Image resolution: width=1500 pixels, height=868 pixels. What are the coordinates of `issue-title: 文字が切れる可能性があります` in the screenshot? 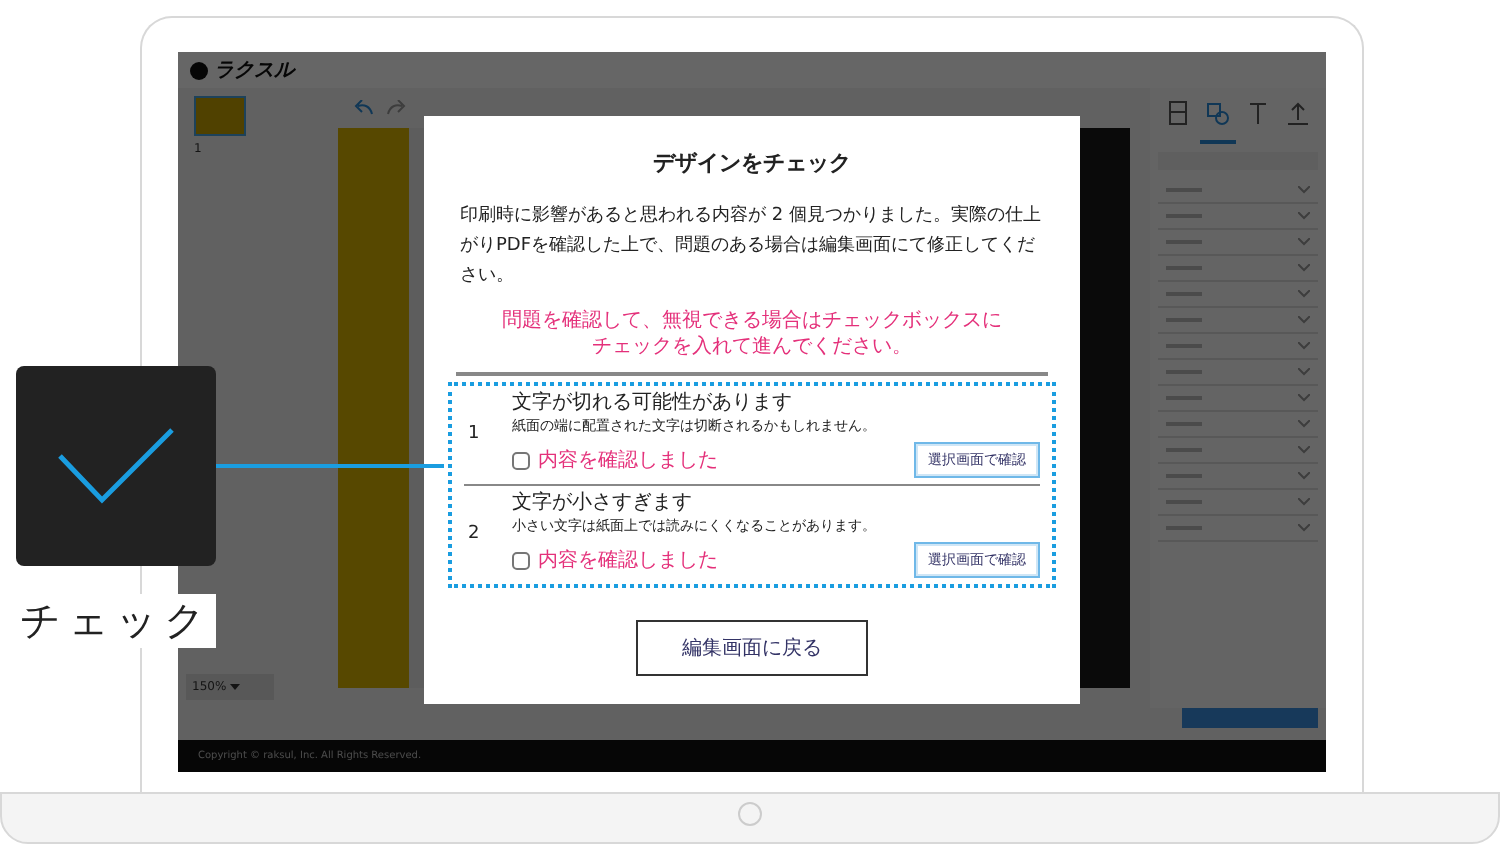 It's located at (653, 403).